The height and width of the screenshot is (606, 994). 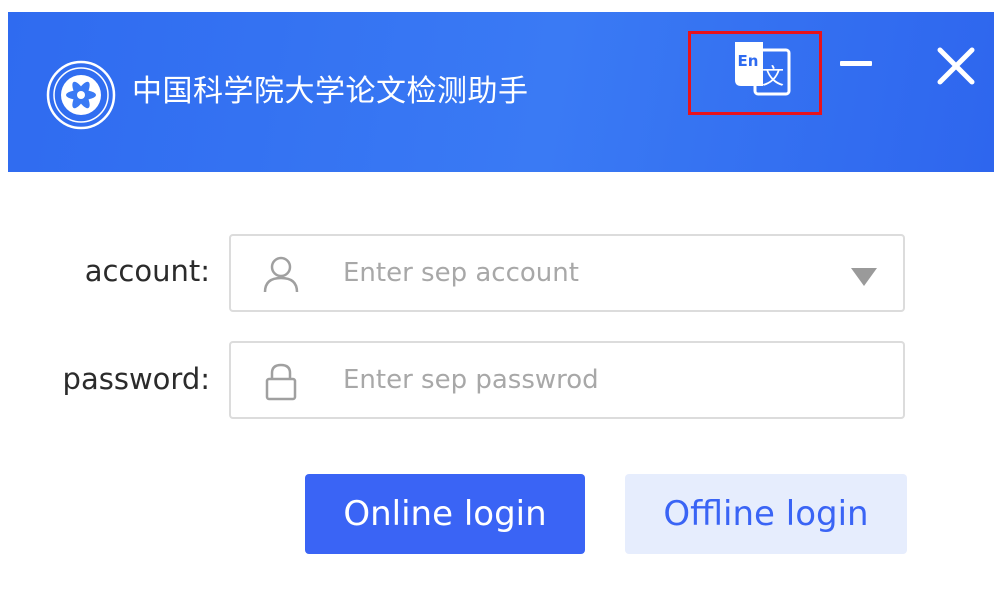 What do you see at coordinates (864, 277) in the screenshot?
I see `chevron-down-icon` at bounding box center [864, 277].